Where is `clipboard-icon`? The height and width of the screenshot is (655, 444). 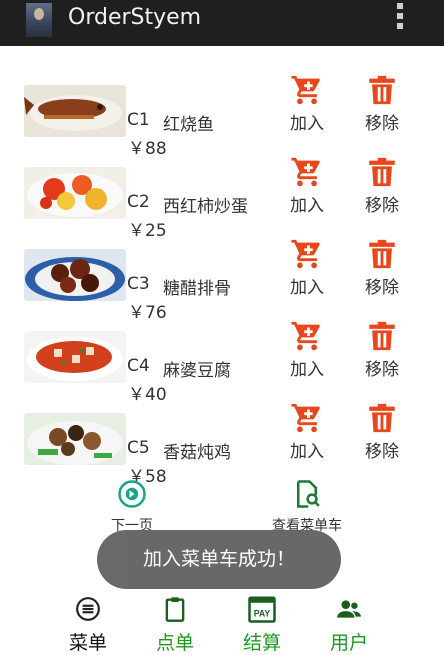 clipboard-icon is located at coordinates (175, 609).